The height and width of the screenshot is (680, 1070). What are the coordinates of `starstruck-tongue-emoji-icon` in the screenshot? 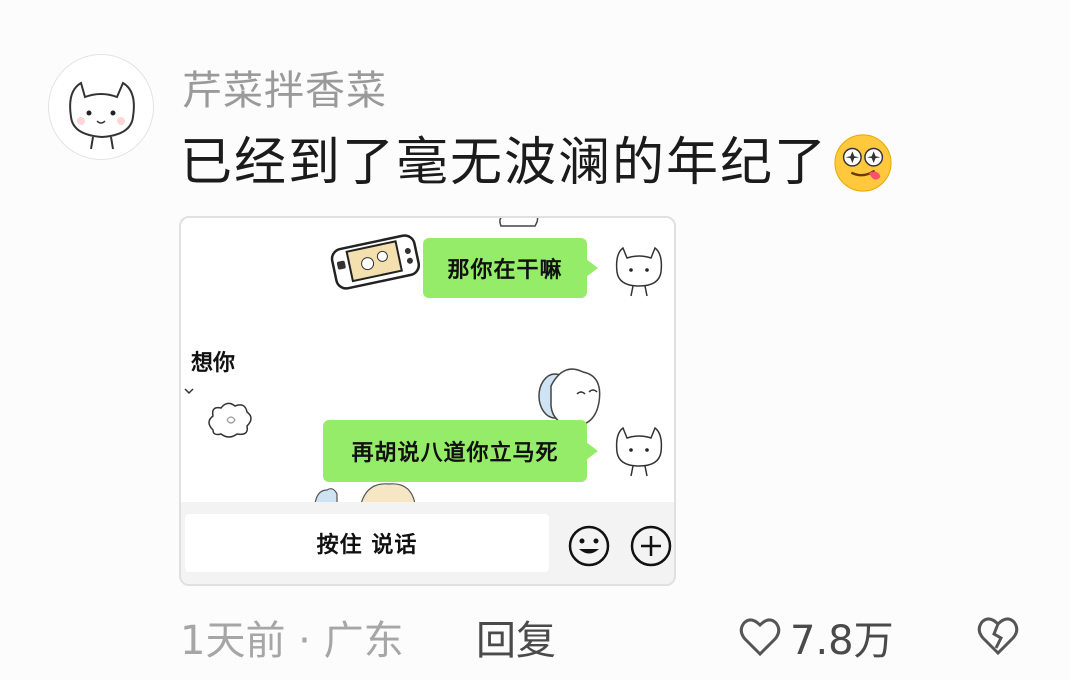 It's located at (863, 163).